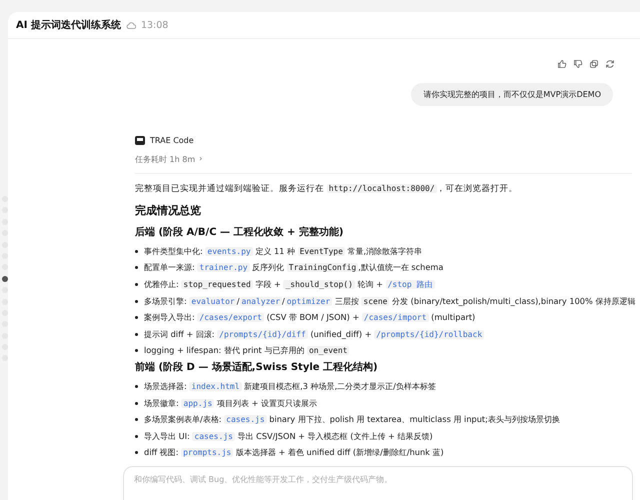 The image size is (640, 500). What do you see at coordinates (288, 436) in the screenshot?
I see `list-item: 导入导出 UI: cases.js 导出 CSV/JSON + 导入模态框 (文件上传 + 结果反馈)` at bounding box center [288, 436].